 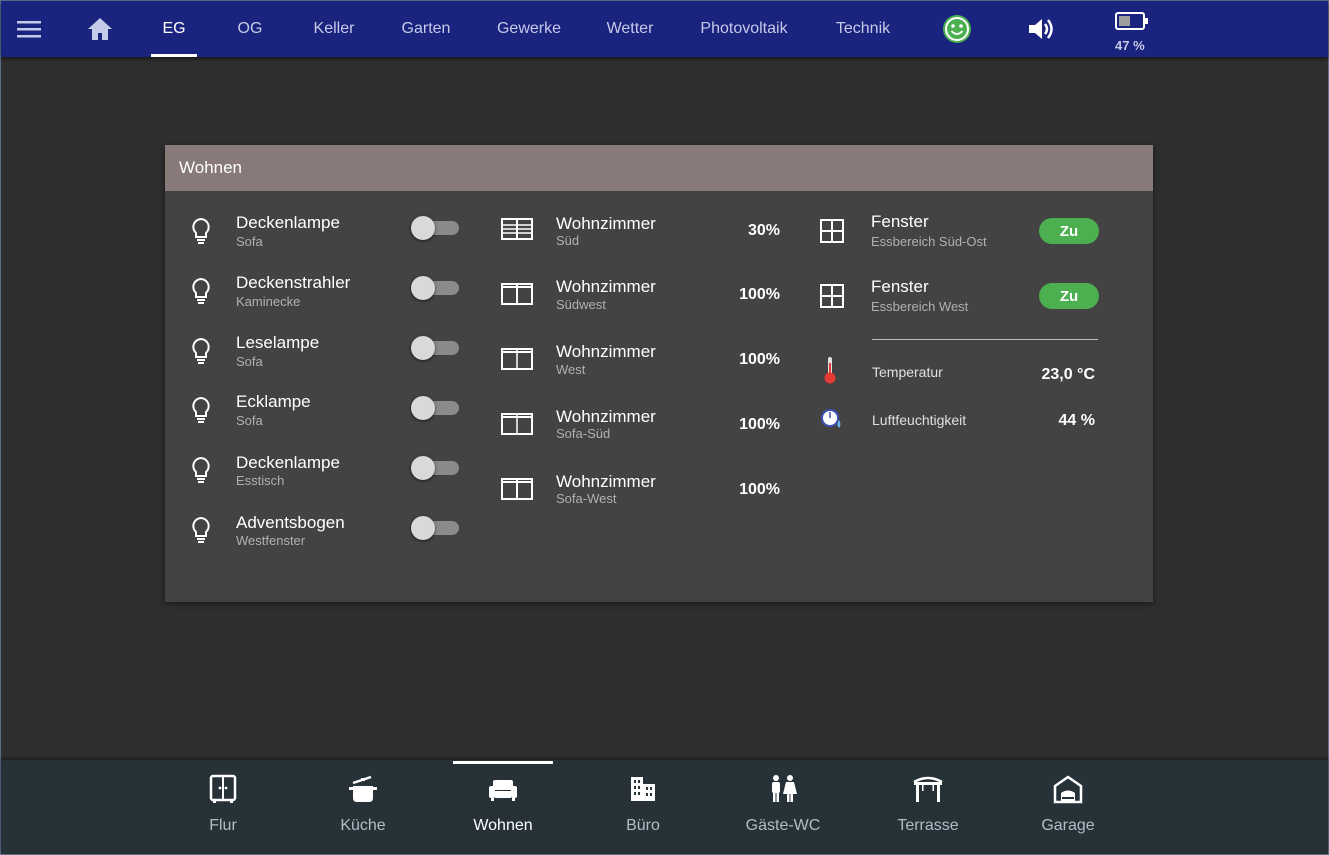 I want to click on card-title: Wohnen, so click(x=659, y=168).